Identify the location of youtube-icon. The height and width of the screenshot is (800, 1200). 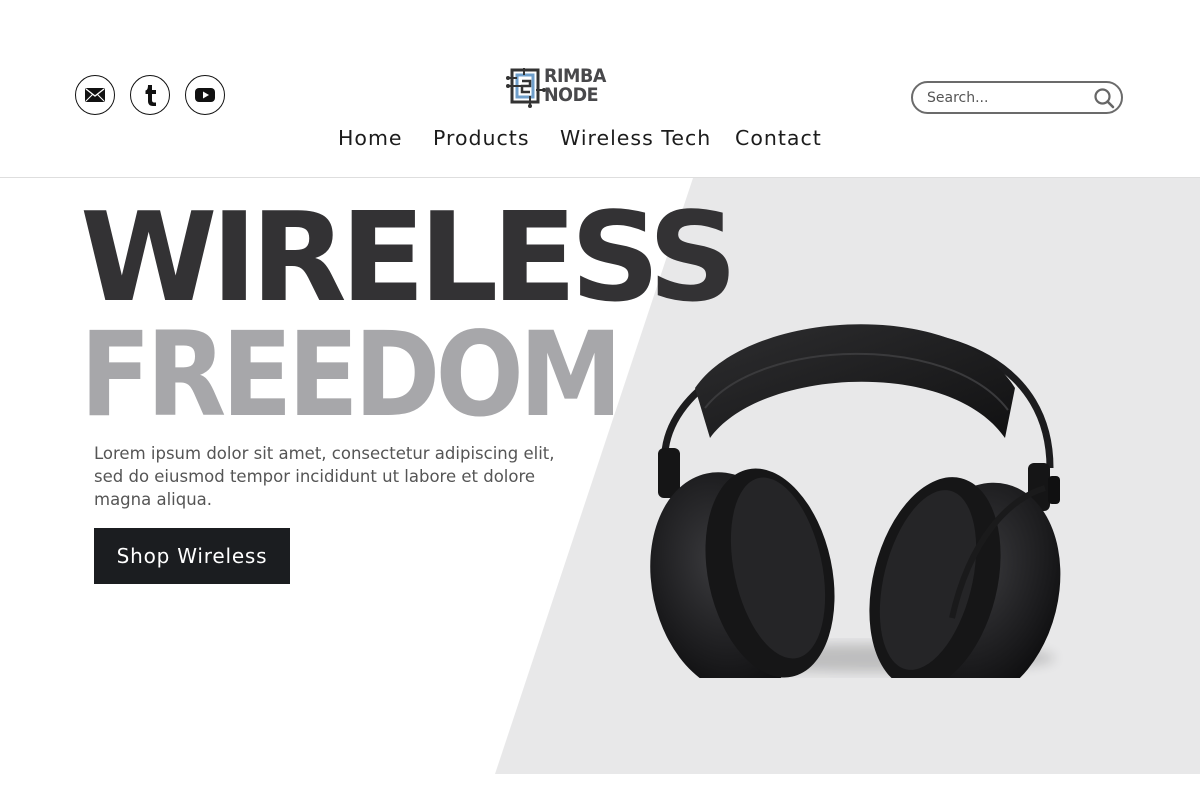
(205, 95).